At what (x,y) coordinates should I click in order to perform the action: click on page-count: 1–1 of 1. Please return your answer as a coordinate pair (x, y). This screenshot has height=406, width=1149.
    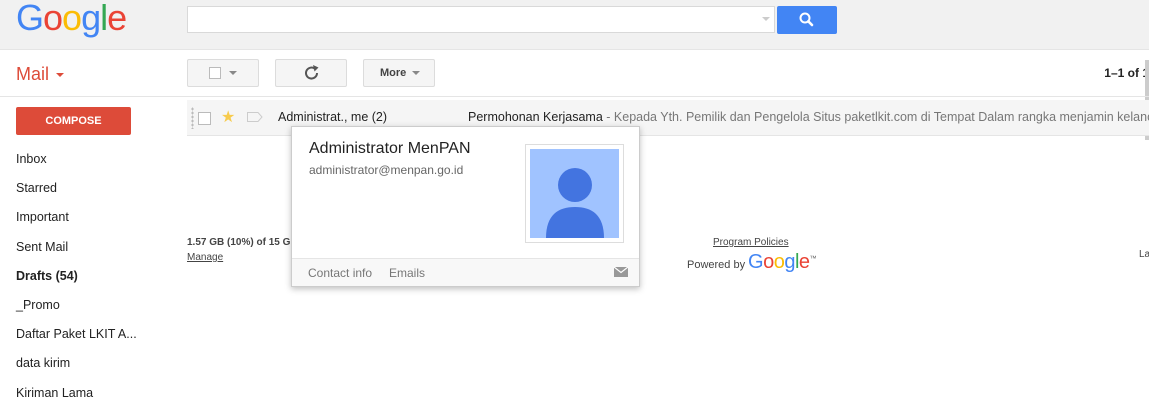
    Looking at the image, I should click on (1126, 73).